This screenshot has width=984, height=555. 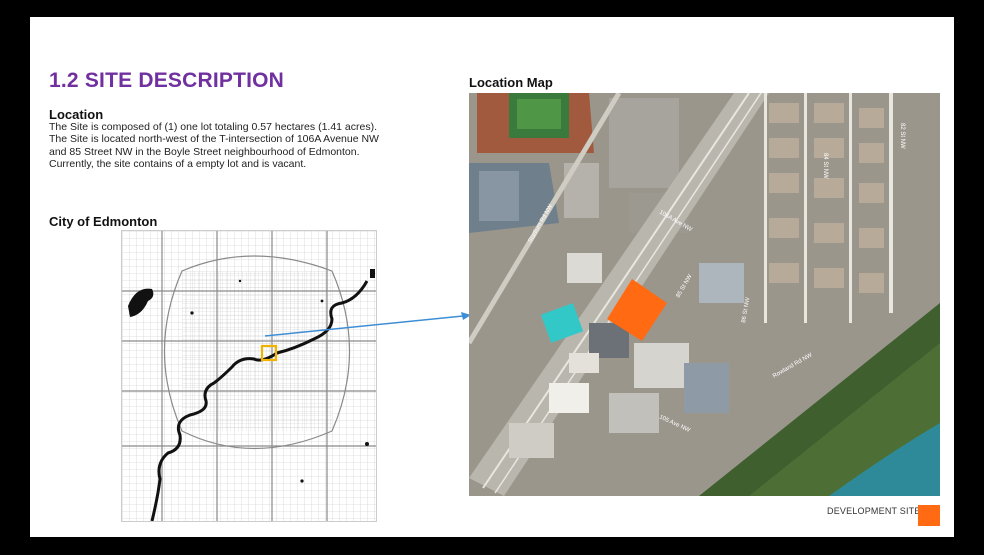 What do you see at coordinates (902, 136) in the screenshot?
I see `street-label: 82 St NW` at bounding box center [902, 136].